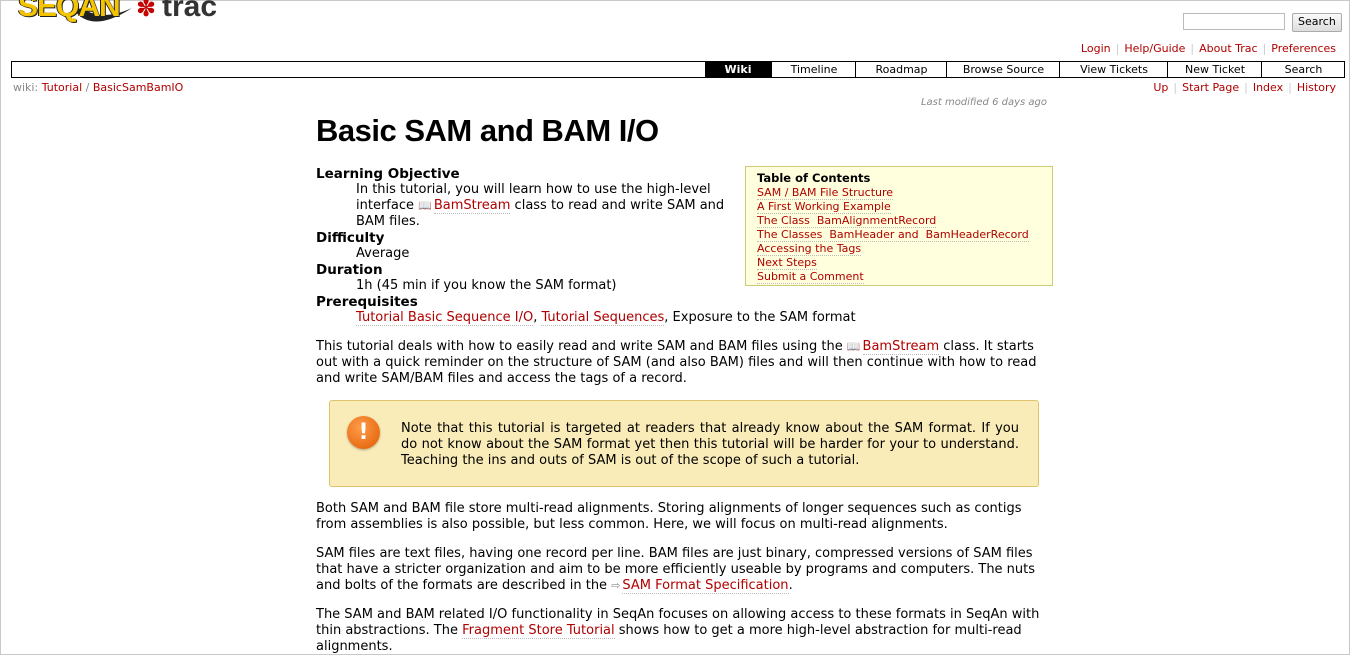 The image size is (1350, 655). What do you see at coordinates (824, 207) in the screenshot?
I see `toc-item: A First Working Example` at bounding box center [824, 207].